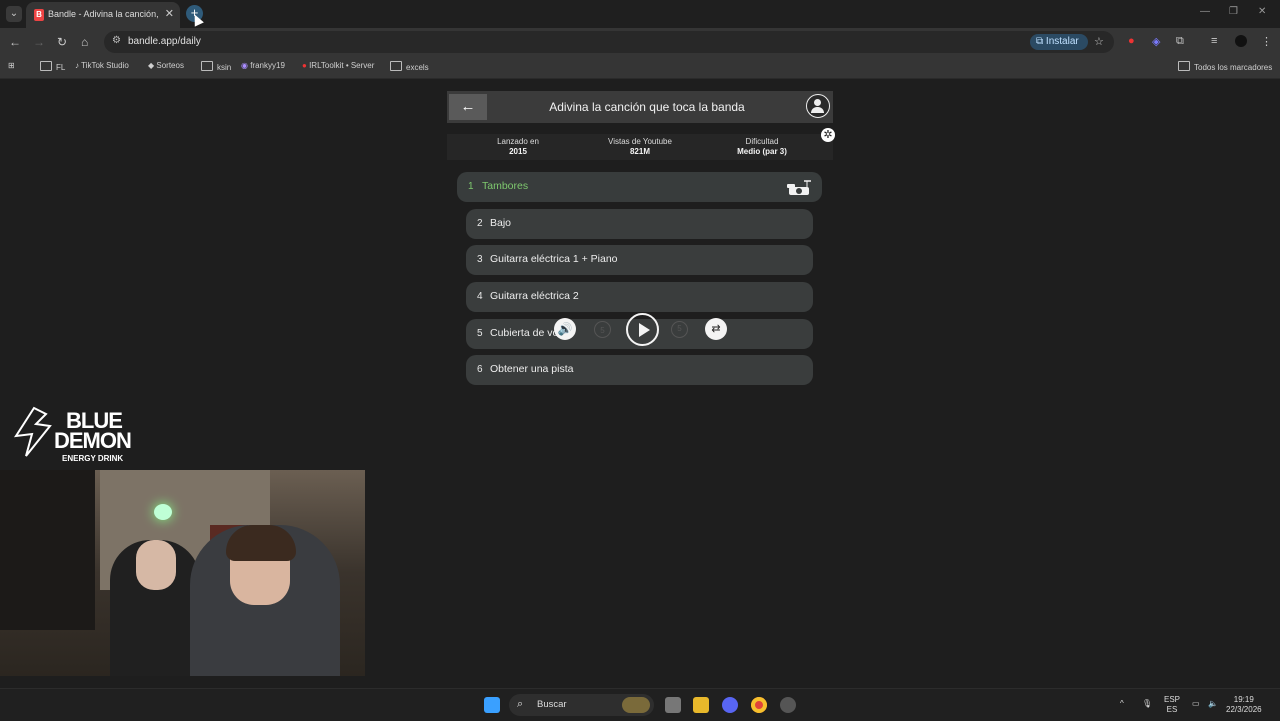 The height and width of the screenshot is (721, 1280). What do you see at coordinates (102, 65) in the screenshot?
I see `bookmark-tiktok-studio: ♪ TikTok Studio` at bounding box center [102, 65].